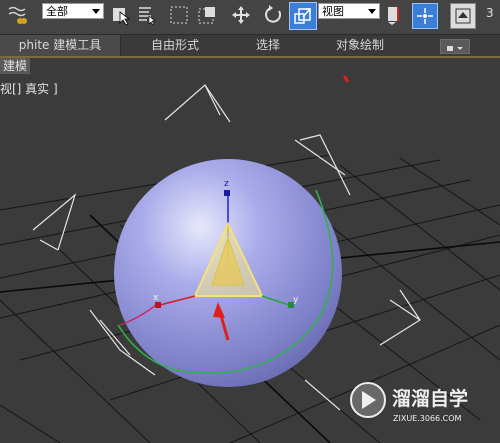 Image resolution: width=500 pixels, height=443 pixels. I want to click on snap-toggle-label: 3, so click(490, 13).